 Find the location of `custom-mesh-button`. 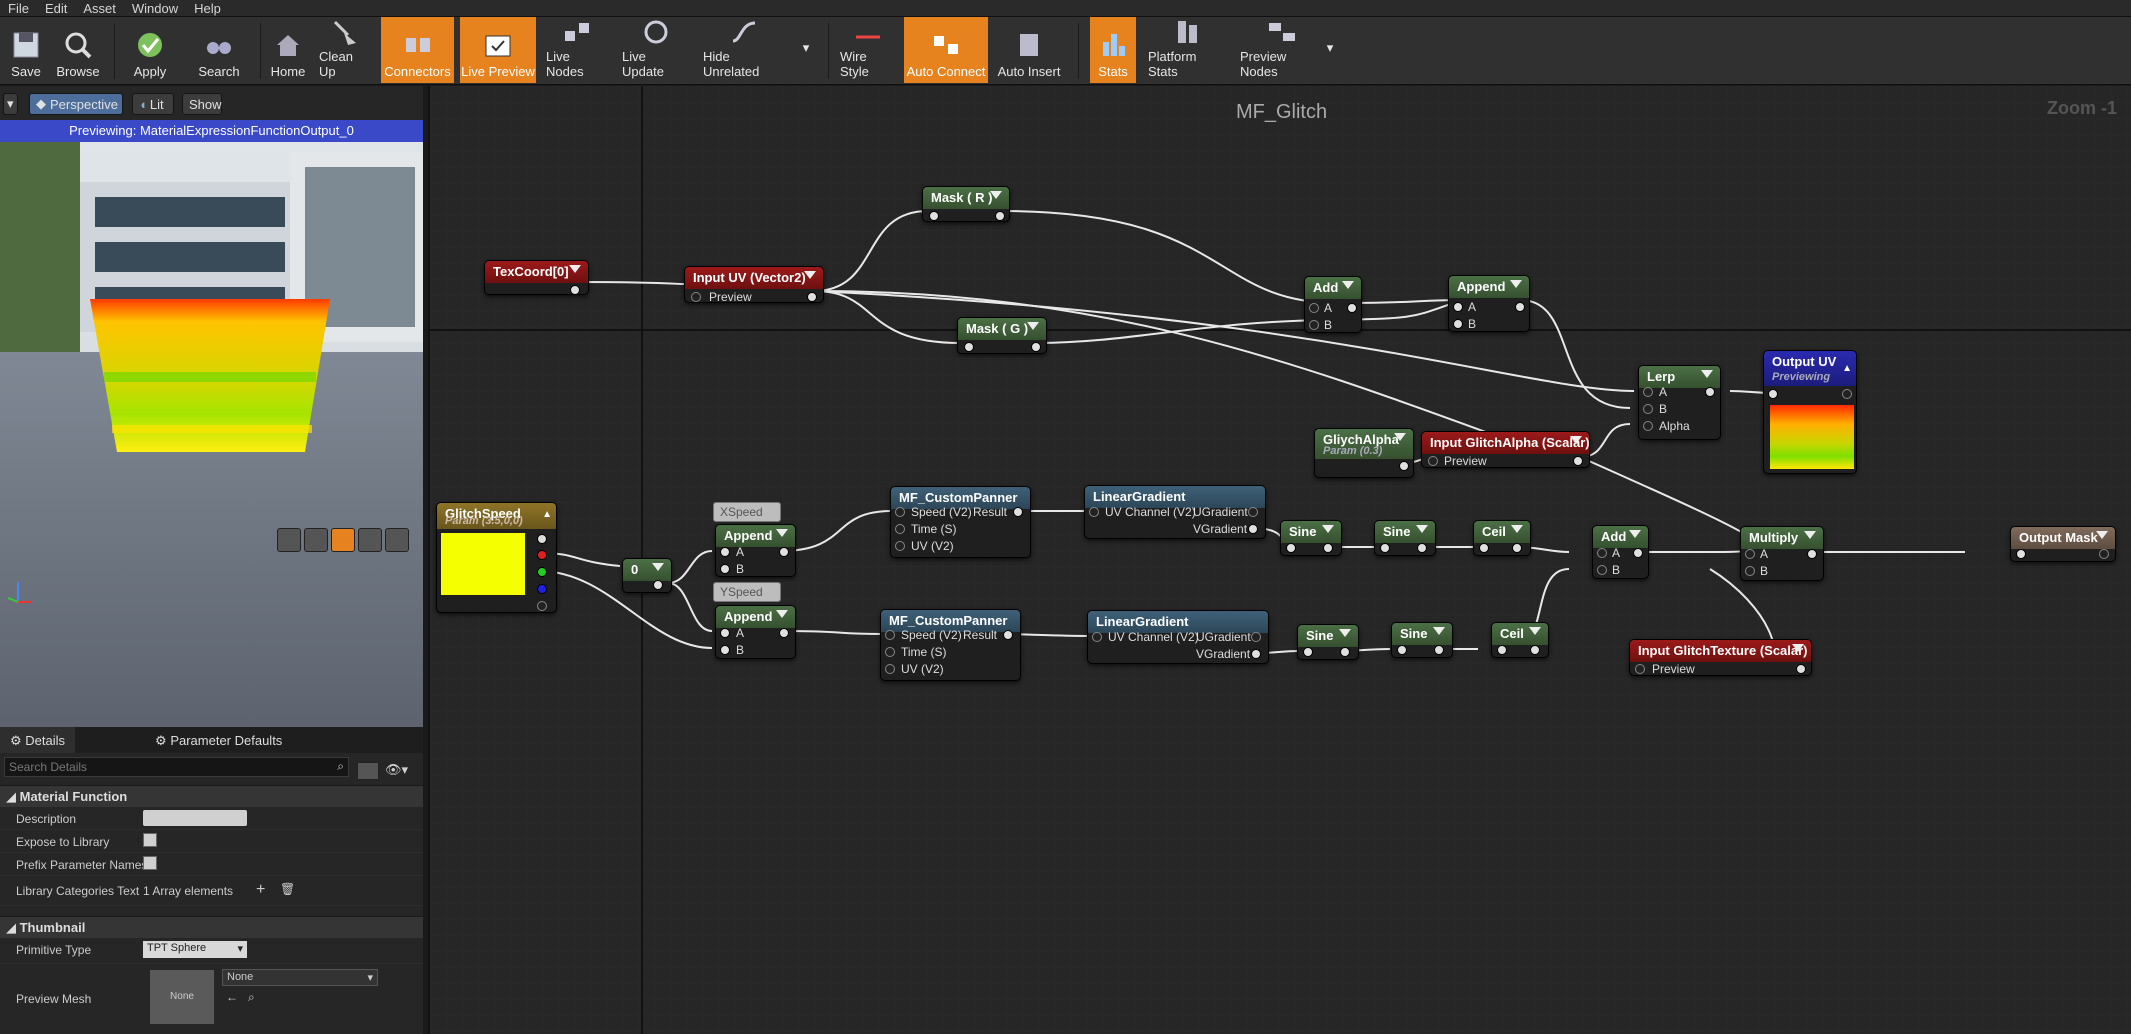

custom-mesh-button is located at coordinates (397, 540).